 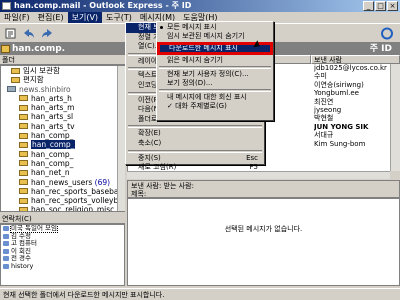 What do you see at coordinates (195, 144) in the screenshot?
I see `view-menu-item: 축소(C)` at bounding box center [195, 144].